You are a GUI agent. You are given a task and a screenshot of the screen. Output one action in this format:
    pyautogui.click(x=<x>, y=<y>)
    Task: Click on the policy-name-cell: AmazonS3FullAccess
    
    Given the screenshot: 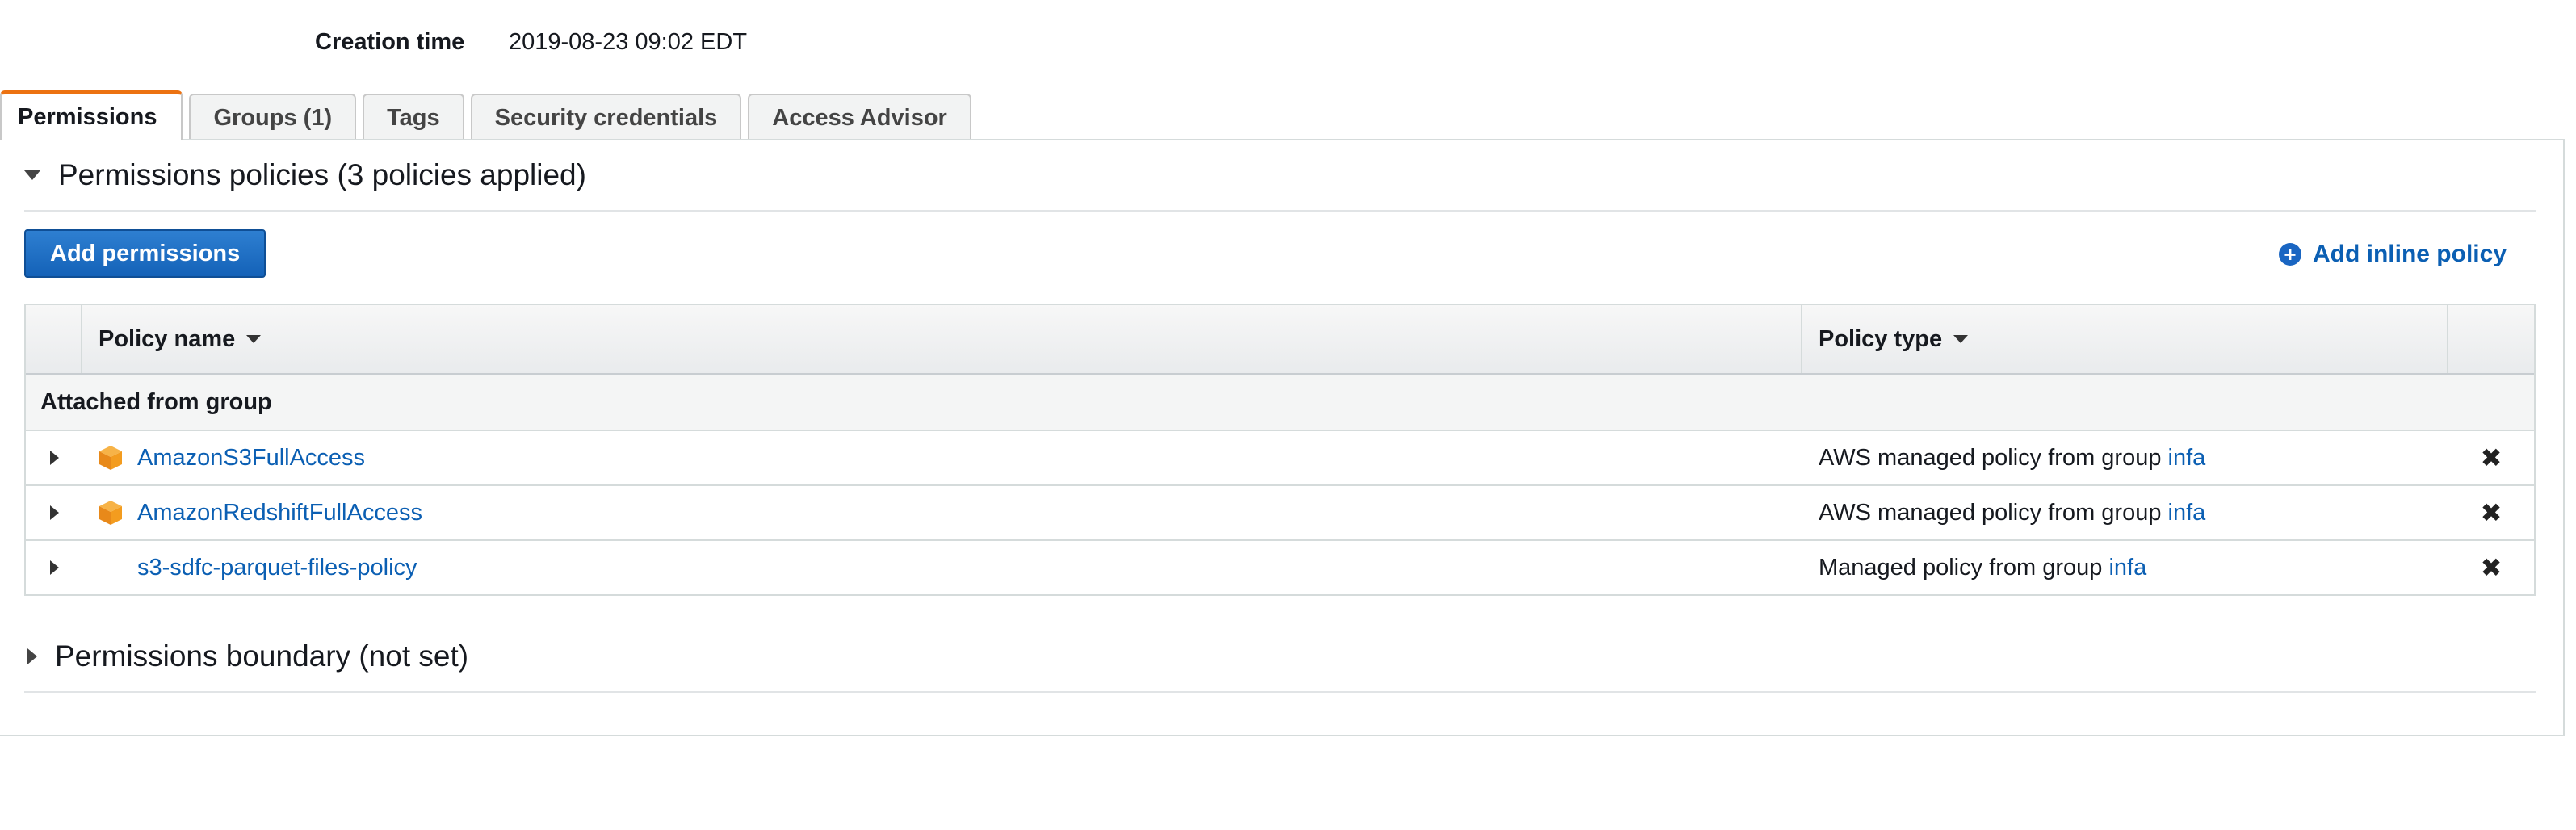 What is the action you would take?
    pyautogui.click(x=942, y=458)
    